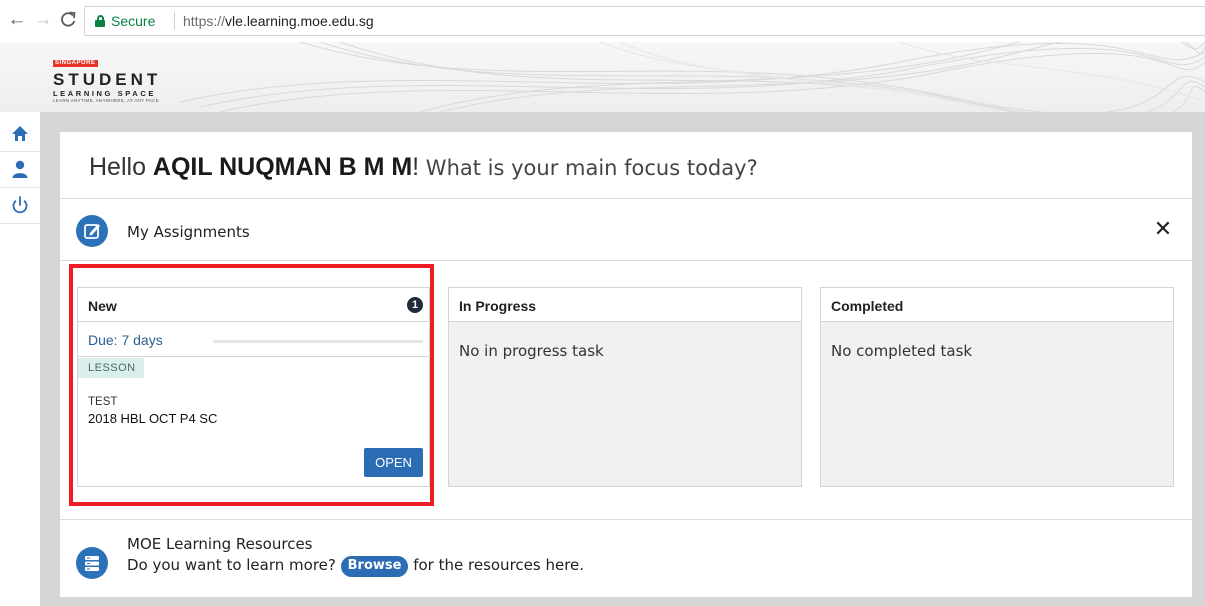 The height and width of the screenshot is (606, 1205). I want to click on logo-sub-text: LEARNING SPACE, so click(104, 93).